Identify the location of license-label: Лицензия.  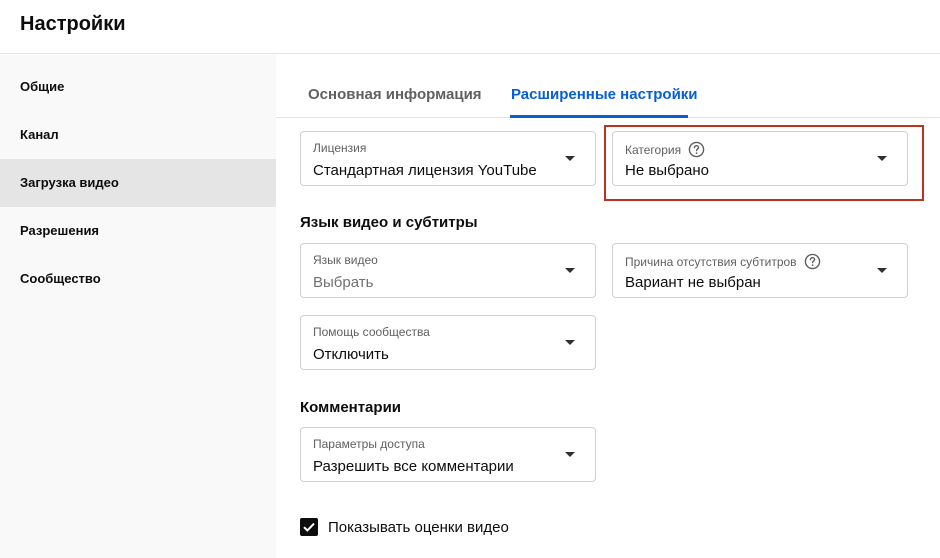
(340, 148).